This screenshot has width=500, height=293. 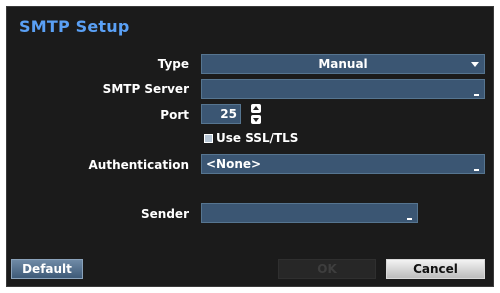 I want to click on type-select: Manual, so click(x=343, y=64).